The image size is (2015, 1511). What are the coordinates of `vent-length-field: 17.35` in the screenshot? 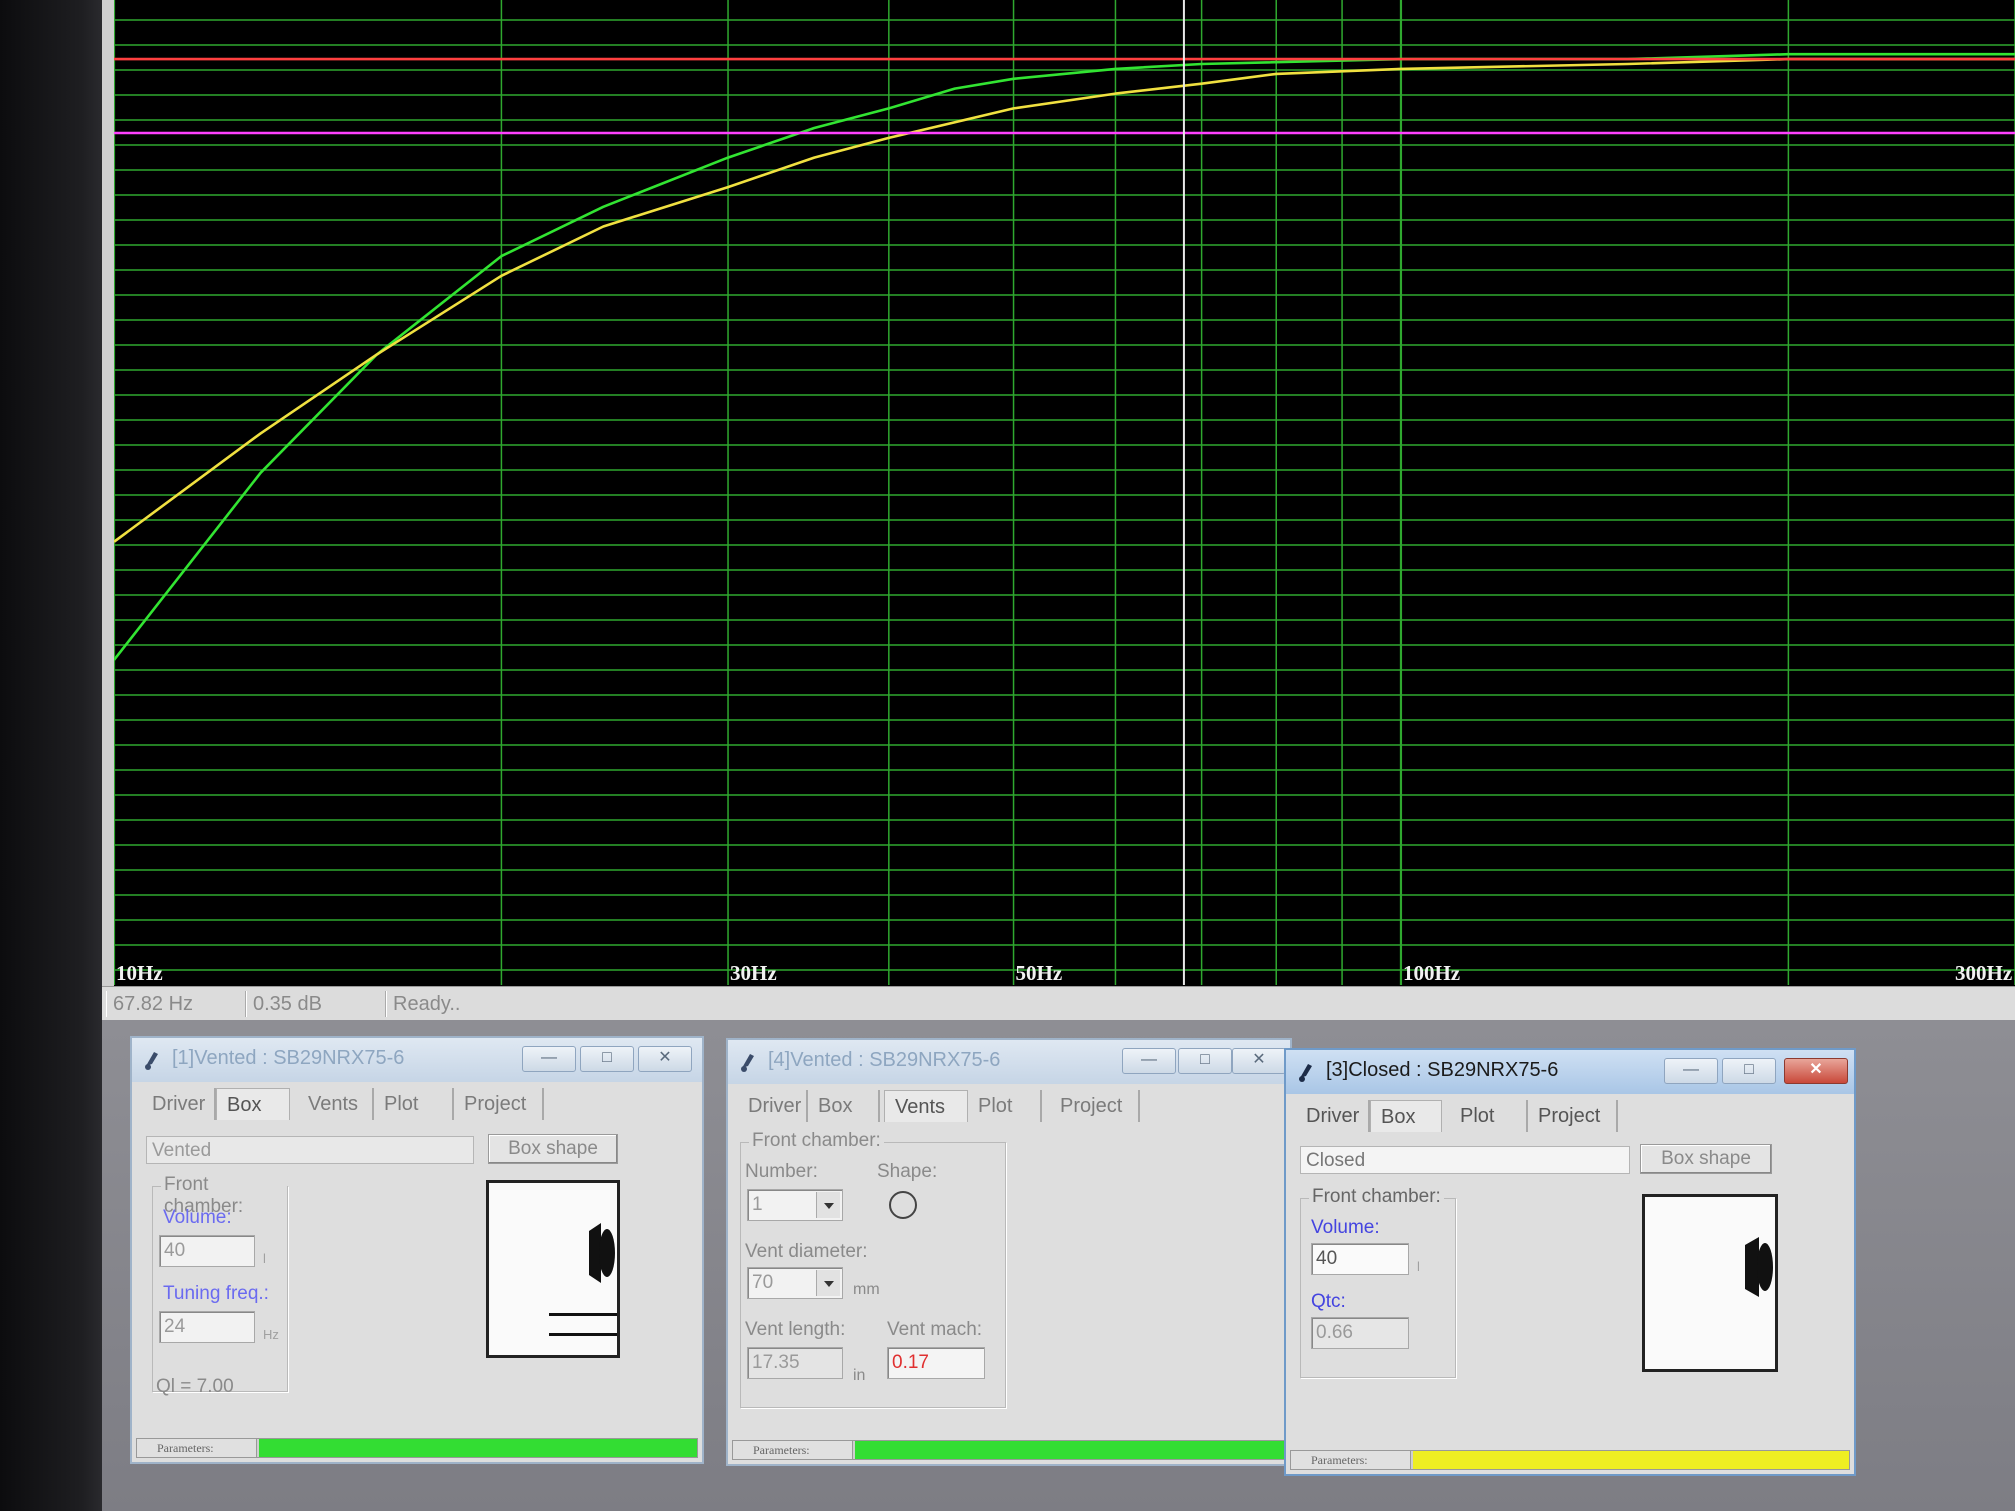 It's located at (795, 1363).